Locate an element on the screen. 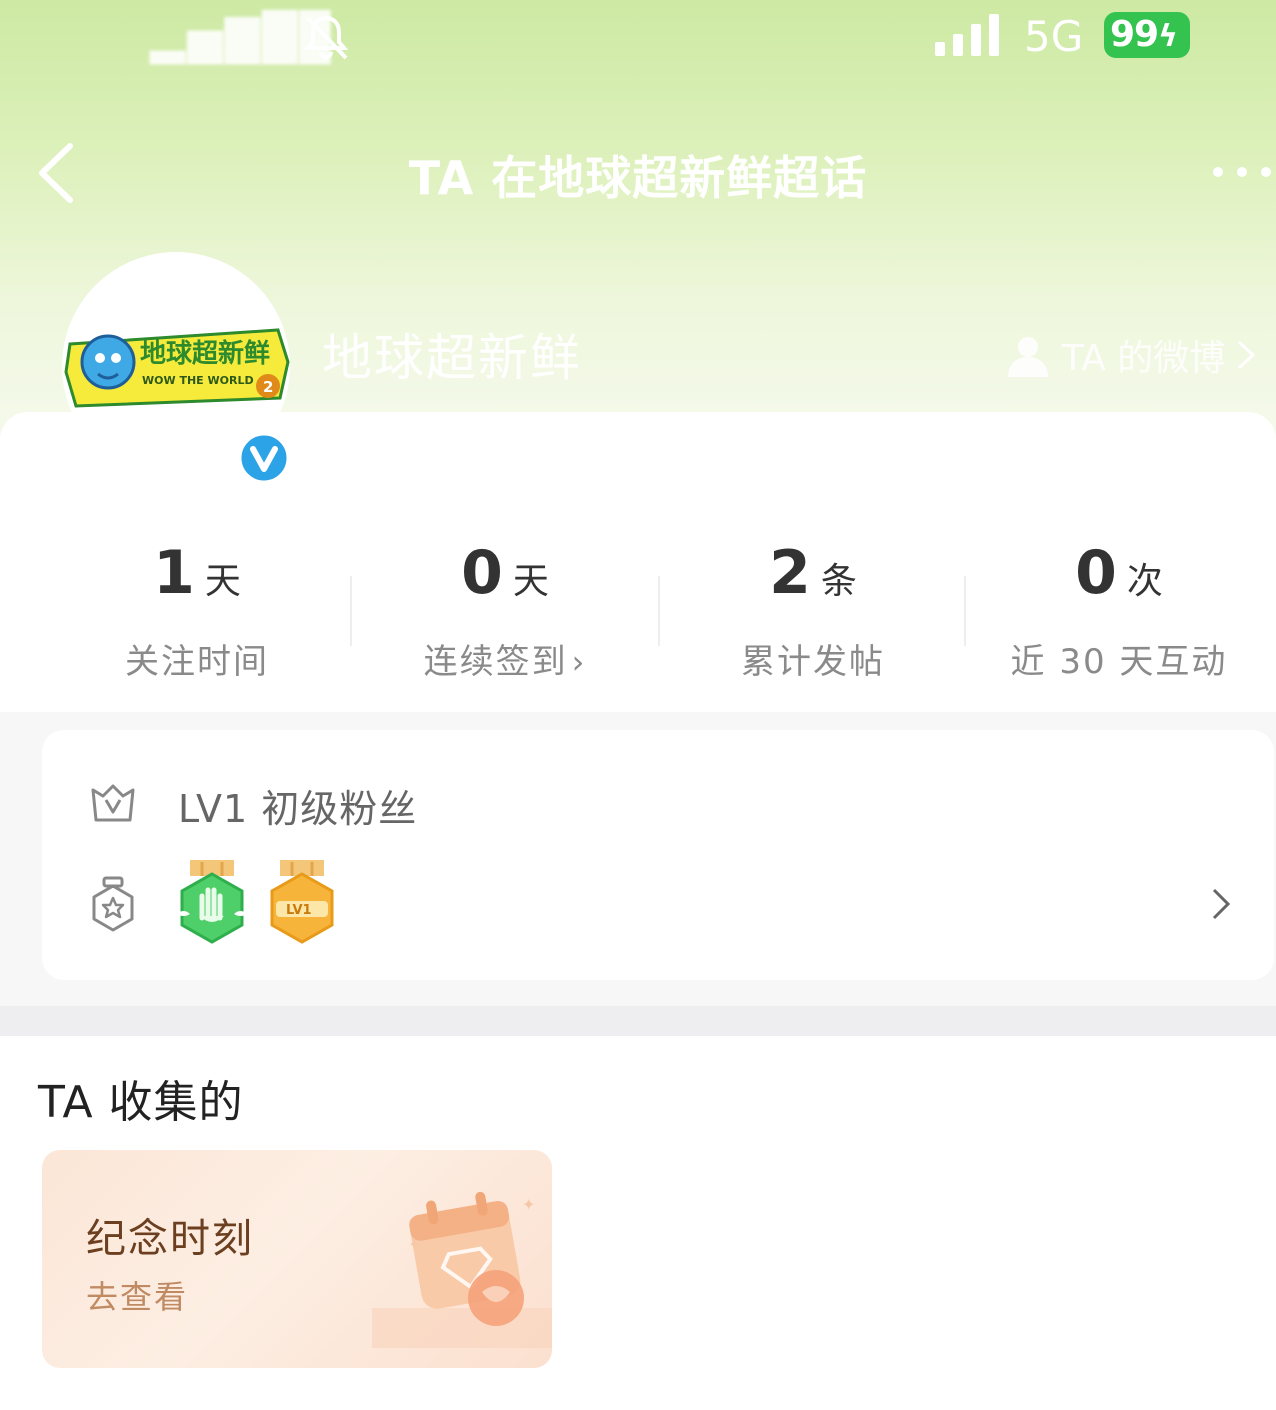 This screenshot has height=1410, width=1276. calendar-heart-icon: ✦ ✦ is located at coordinates (462, 1269).